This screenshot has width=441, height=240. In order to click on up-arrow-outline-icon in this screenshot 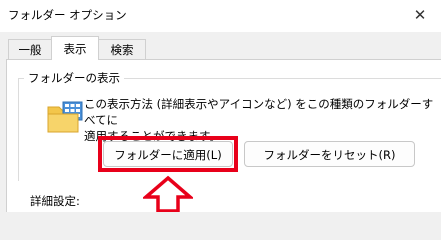, I will do `click(168, 193)`.